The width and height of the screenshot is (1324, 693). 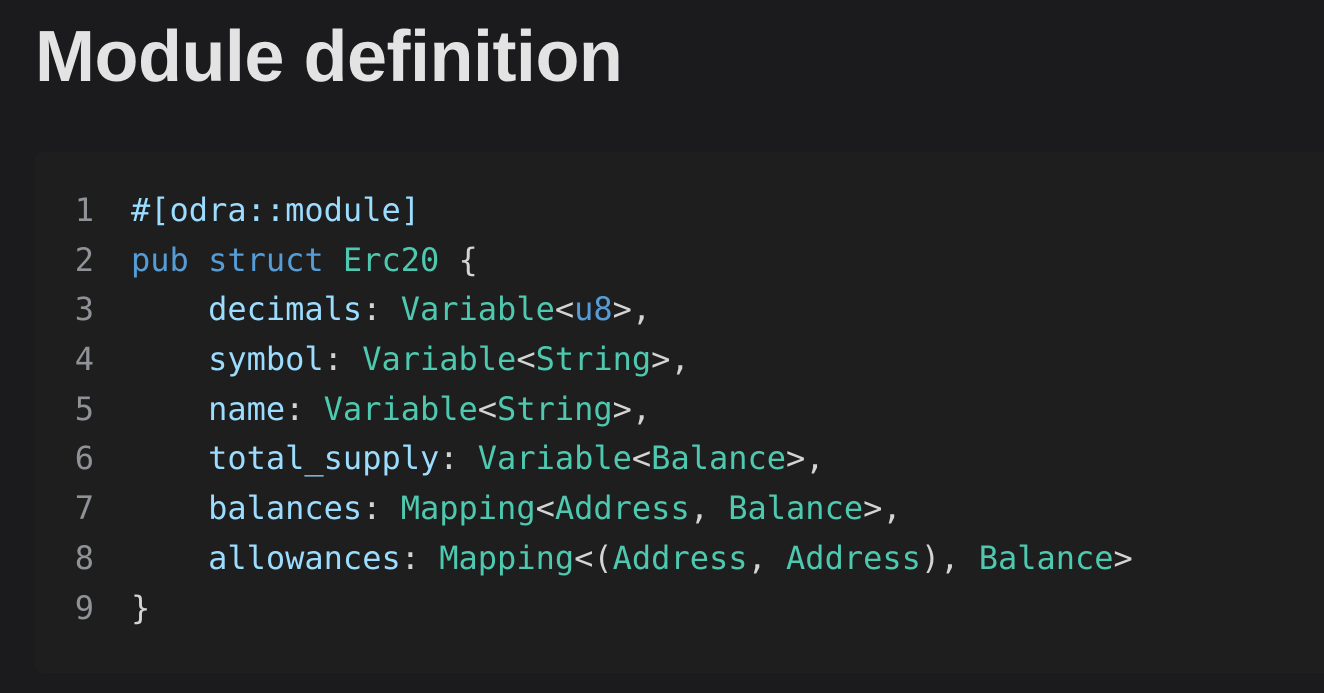 I want to click on line-code: }, so click(x=140, y=609).